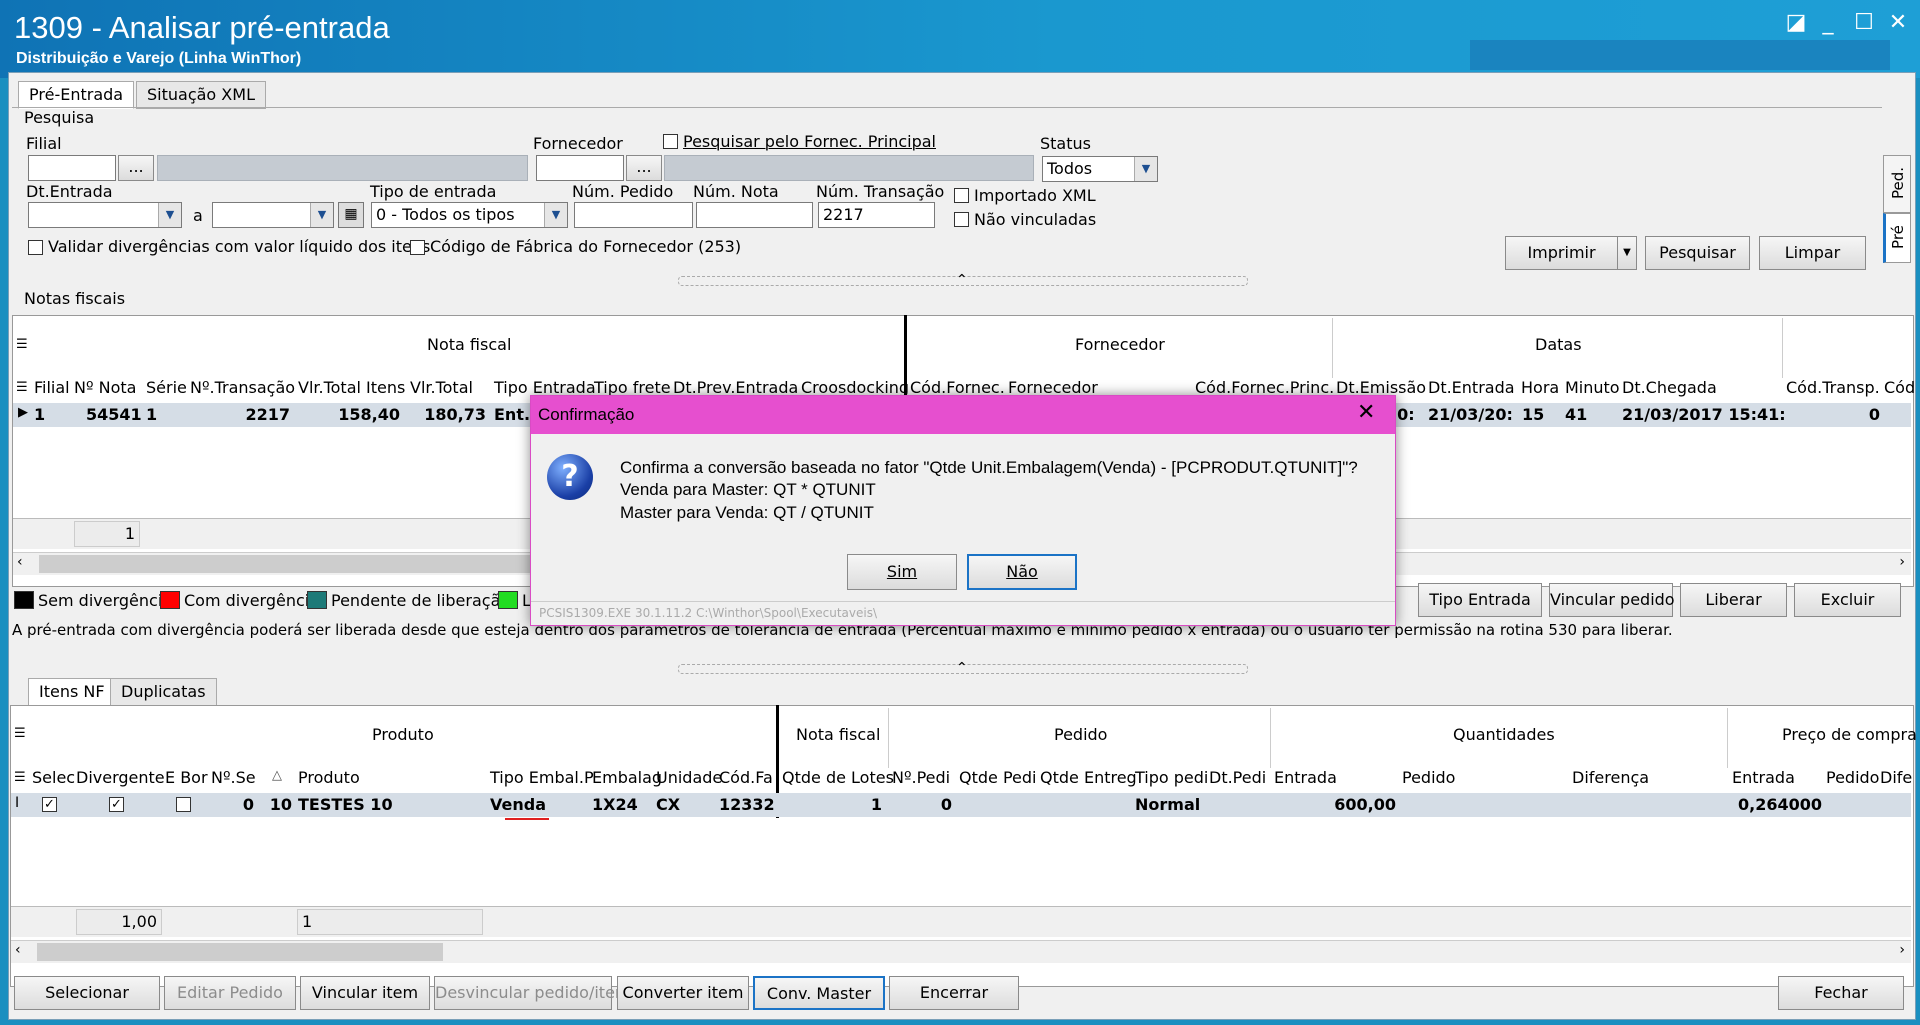 The width and height of the screenshot is (1920, 1025). I want to click on status-select: Todos ▼, so click(1100, 169).